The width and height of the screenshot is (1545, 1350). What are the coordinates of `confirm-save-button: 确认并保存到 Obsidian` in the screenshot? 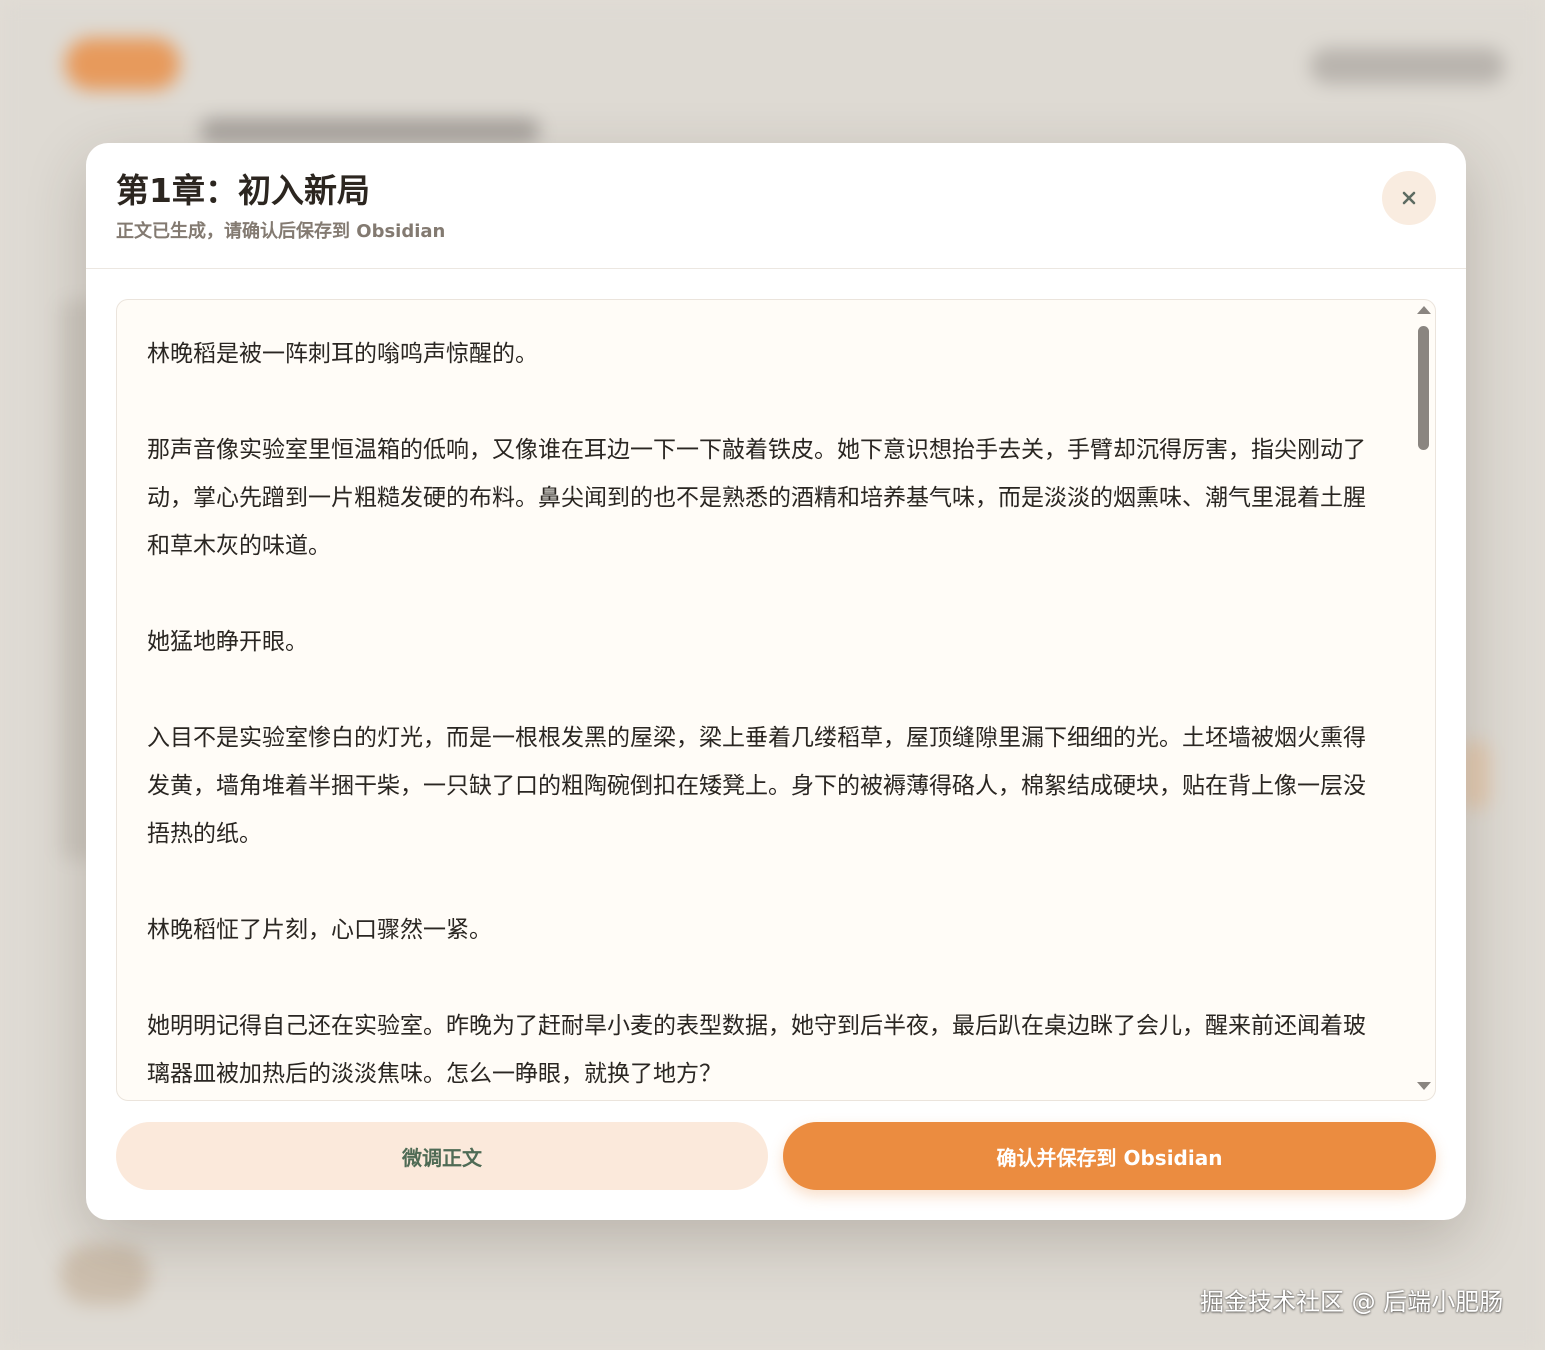 It's located at (1109, 1156).